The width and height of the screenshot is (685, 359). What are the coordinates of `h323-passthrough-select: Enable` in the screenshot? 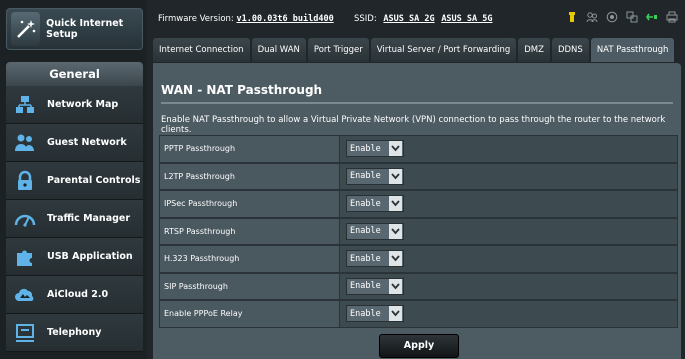 It's located at (375, 259).